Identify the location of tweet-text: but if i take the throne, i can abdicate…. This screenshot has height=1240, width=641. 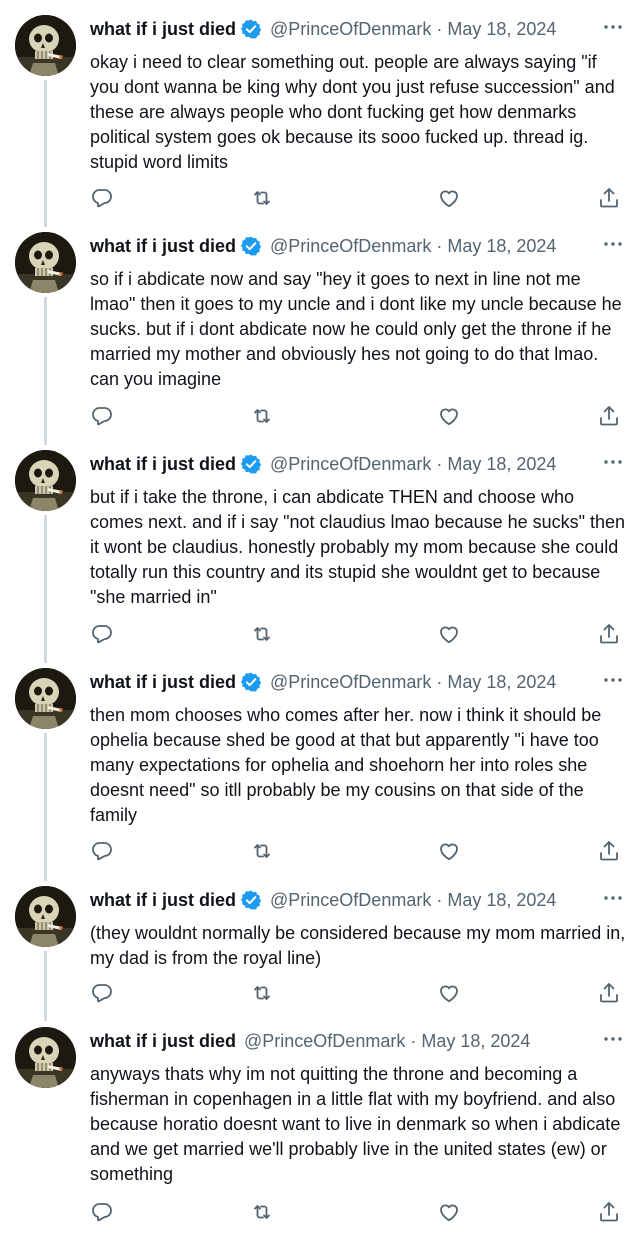
(358, 547).